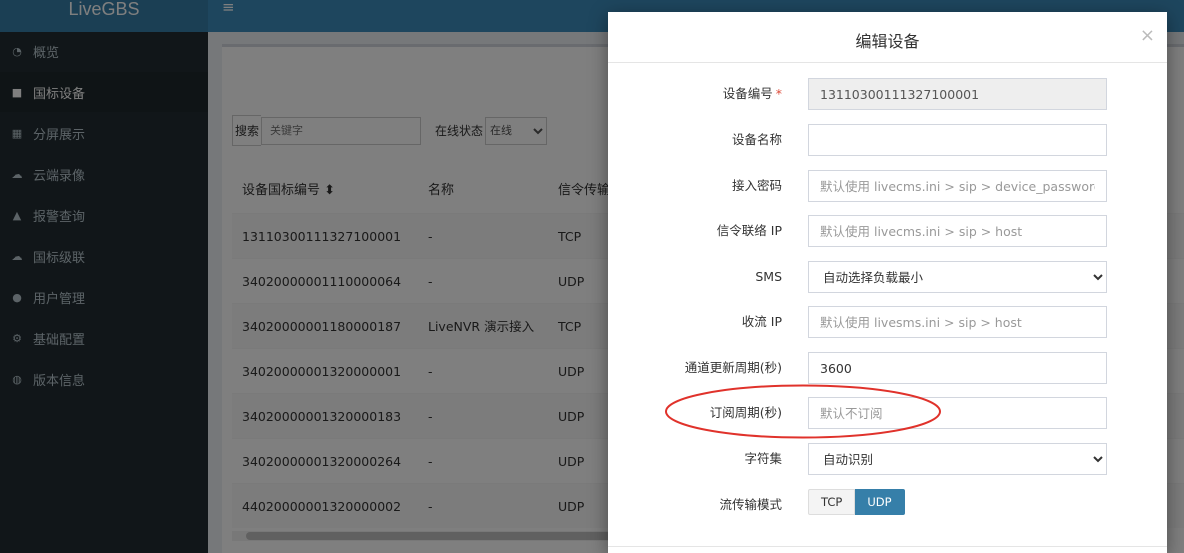  Describe the element at coordinates (778, 93) in the screenshot. I see `required-mark: *` at that location.